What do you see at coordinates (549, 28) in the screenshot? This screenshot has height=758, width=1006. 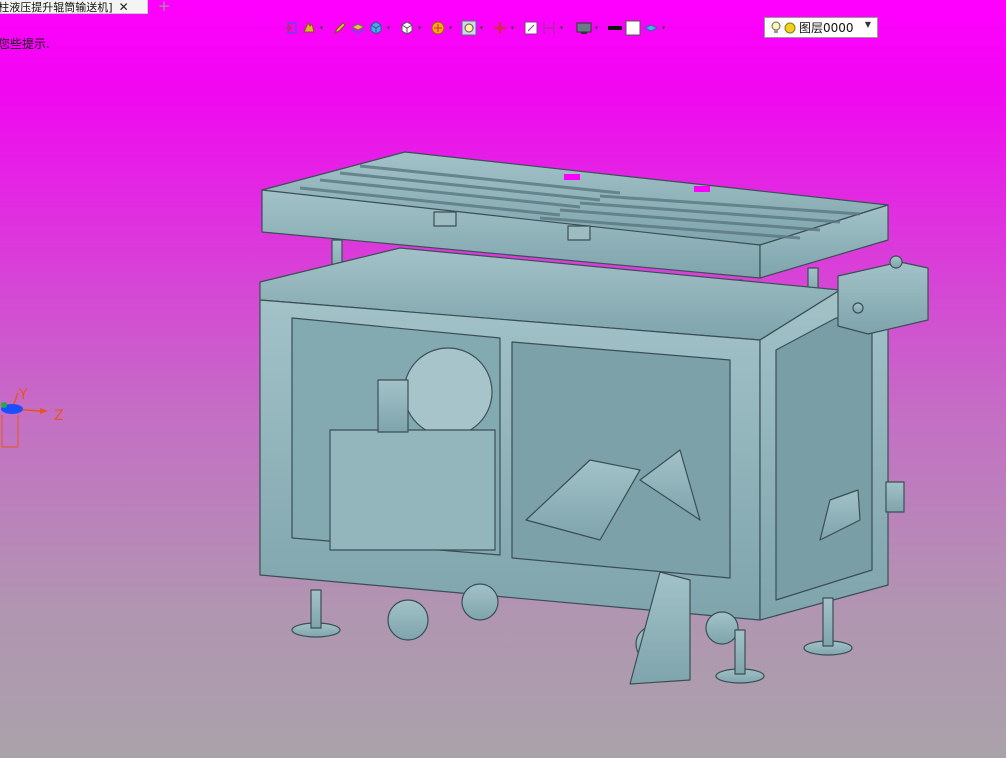 I see `measure-icon` at bounding box center [549, 28].